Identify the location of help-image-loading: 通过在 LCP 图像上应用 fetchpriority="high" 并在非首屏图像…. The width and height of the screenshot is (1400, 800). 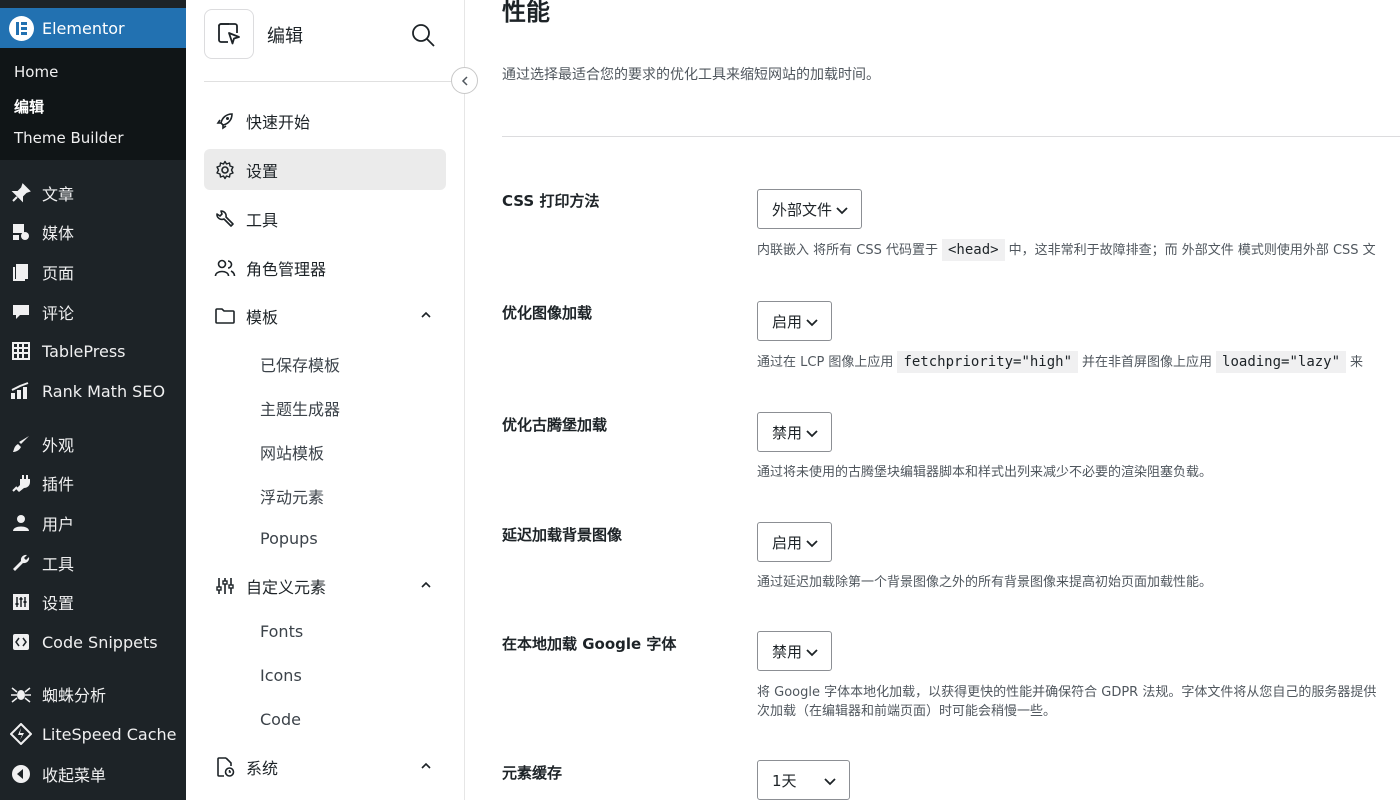
(1060, 362).